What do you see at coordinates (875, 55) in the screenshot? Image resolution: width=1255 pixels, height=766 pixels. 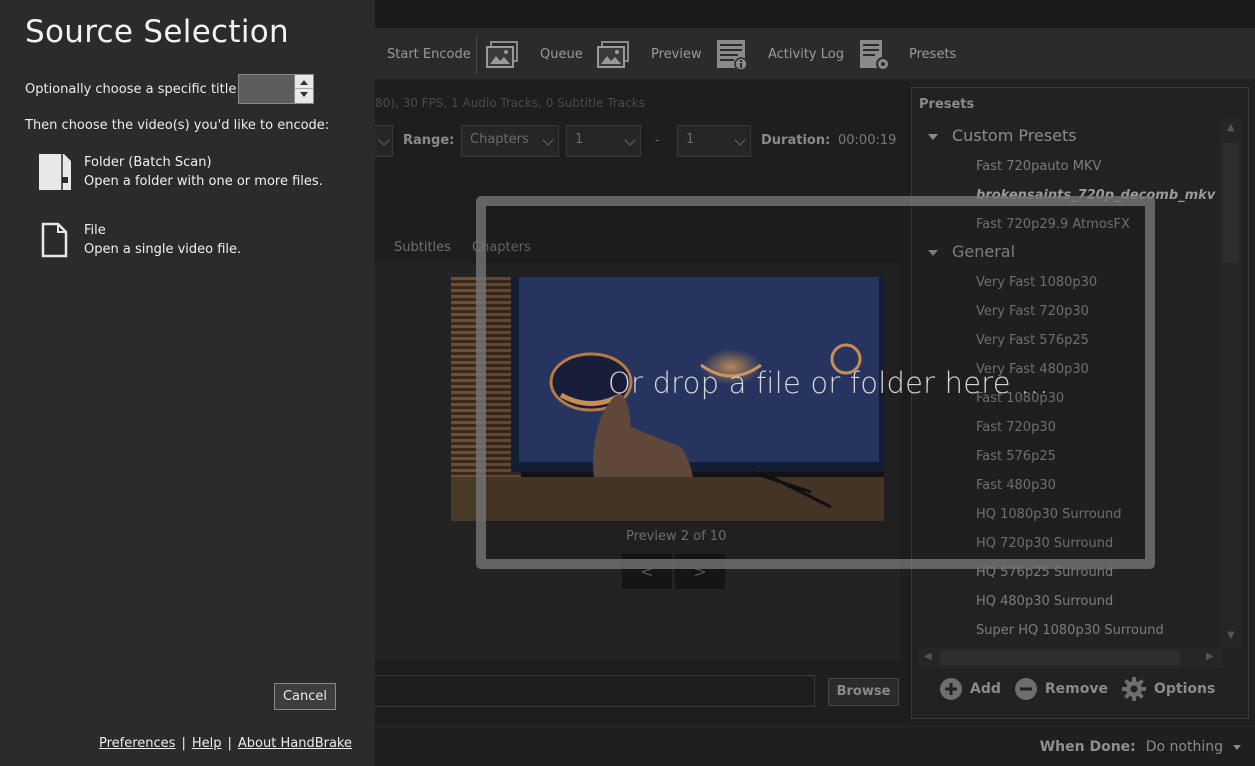 I see `presets-icon` at bounding box center [875, 55].